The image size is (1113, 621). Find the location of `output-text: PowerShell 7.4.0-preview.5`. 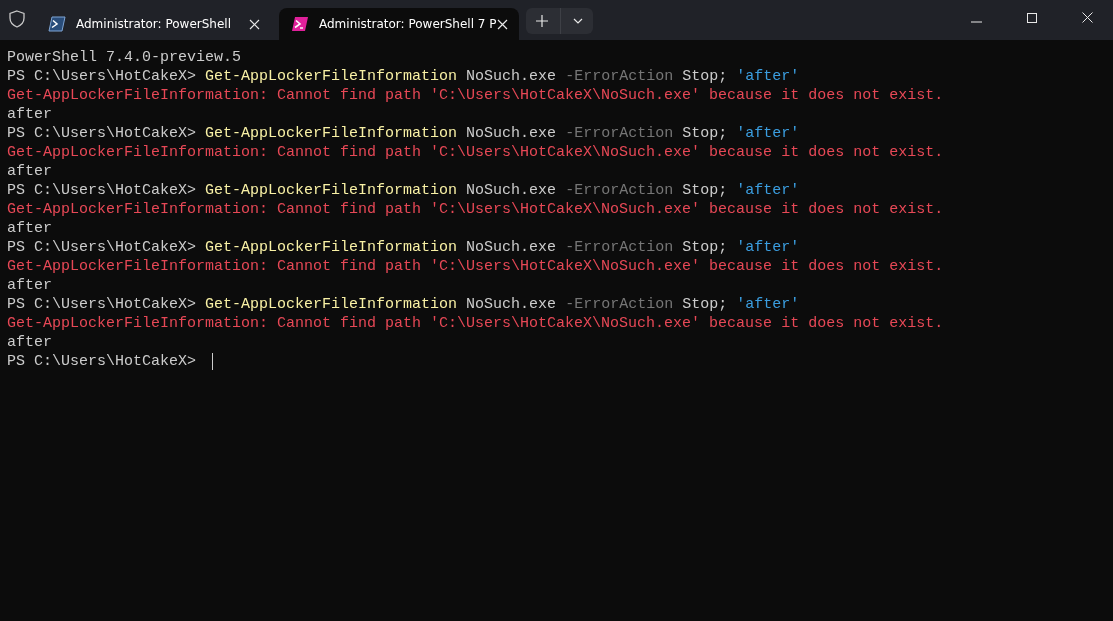

output-text: PowerShell 7.4.0-preview.5 is located at coordinates (124, 57).